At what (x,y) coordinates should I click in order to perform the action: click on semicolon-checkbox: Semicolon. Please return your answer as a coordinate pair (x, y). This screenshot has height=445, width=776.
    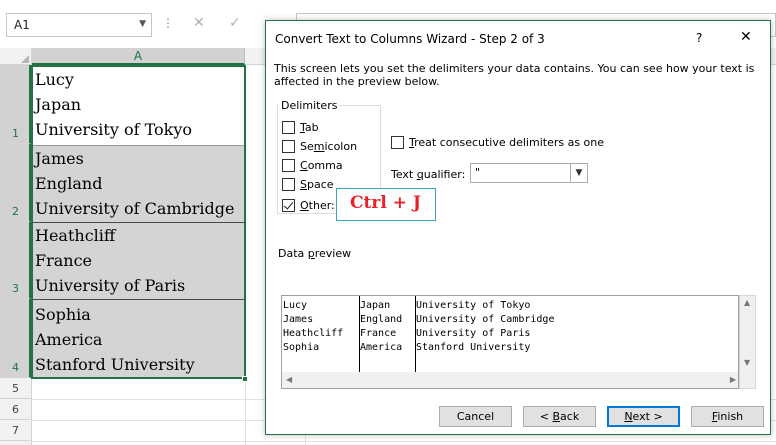
    Looking at the image, I should click on (319, 146).